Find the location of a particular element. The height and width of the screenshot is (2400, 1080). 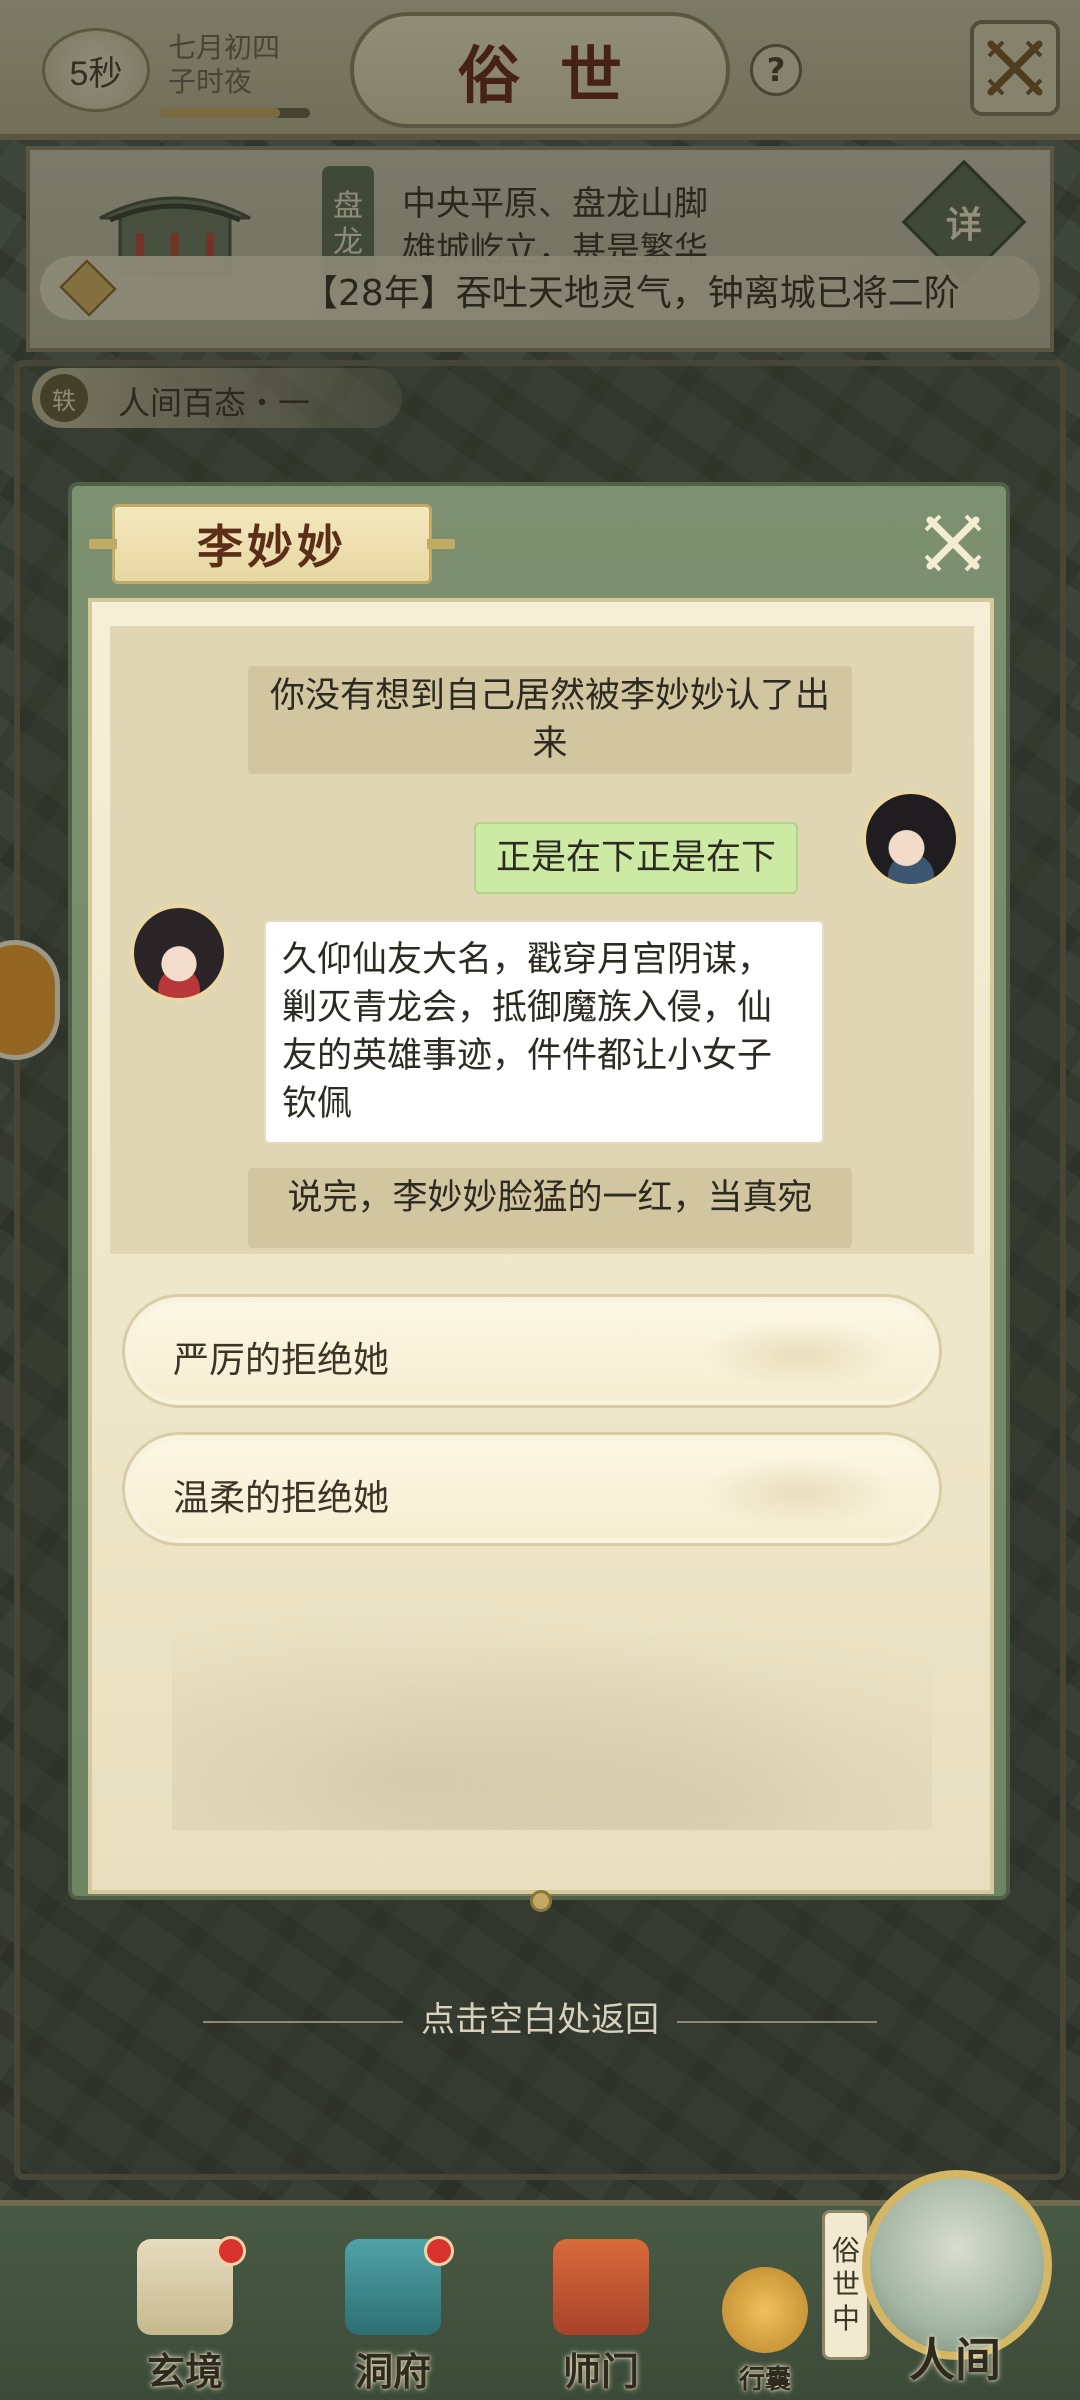

nav-item-dongfu: 洞府 is located at coordinates (393, 2316).